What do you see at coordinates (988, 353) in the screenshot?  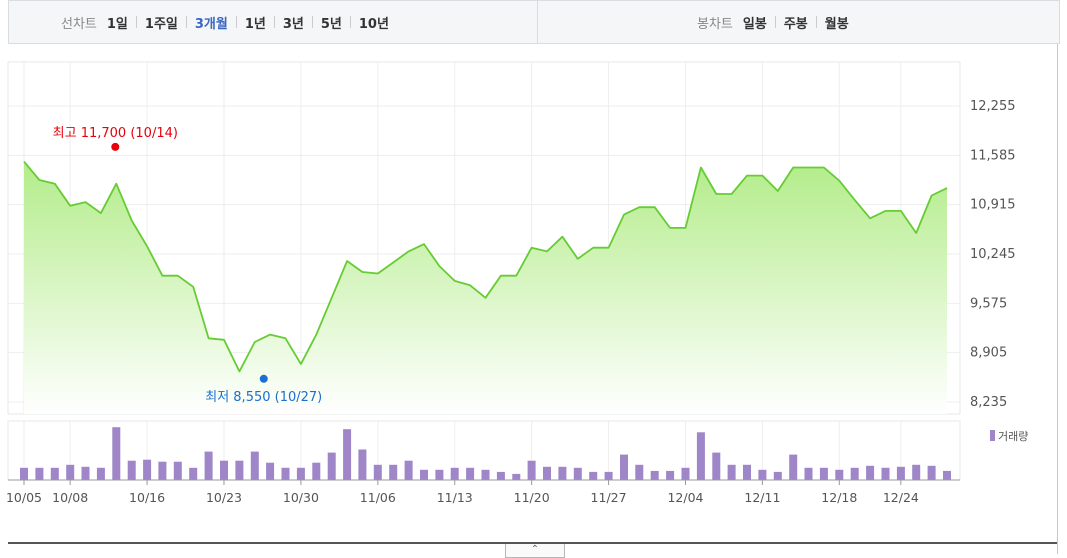 I see `y-tick-label: 8,905` at bounding box center [988, 353].